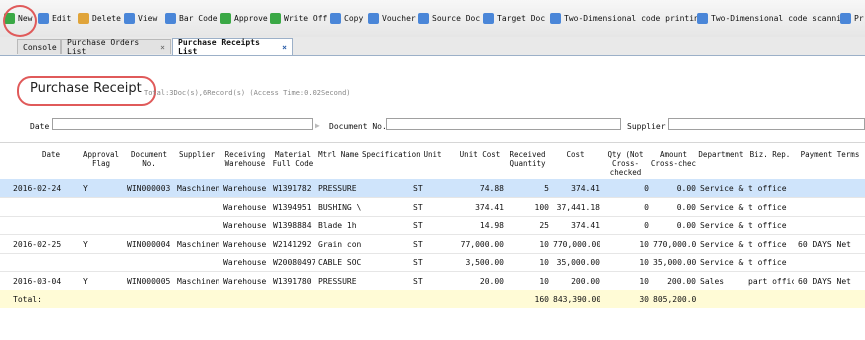 The height and width of the screenshot is (340, 865). I want to click on table-cell: CABLE SOCKE, so click(339, 262).